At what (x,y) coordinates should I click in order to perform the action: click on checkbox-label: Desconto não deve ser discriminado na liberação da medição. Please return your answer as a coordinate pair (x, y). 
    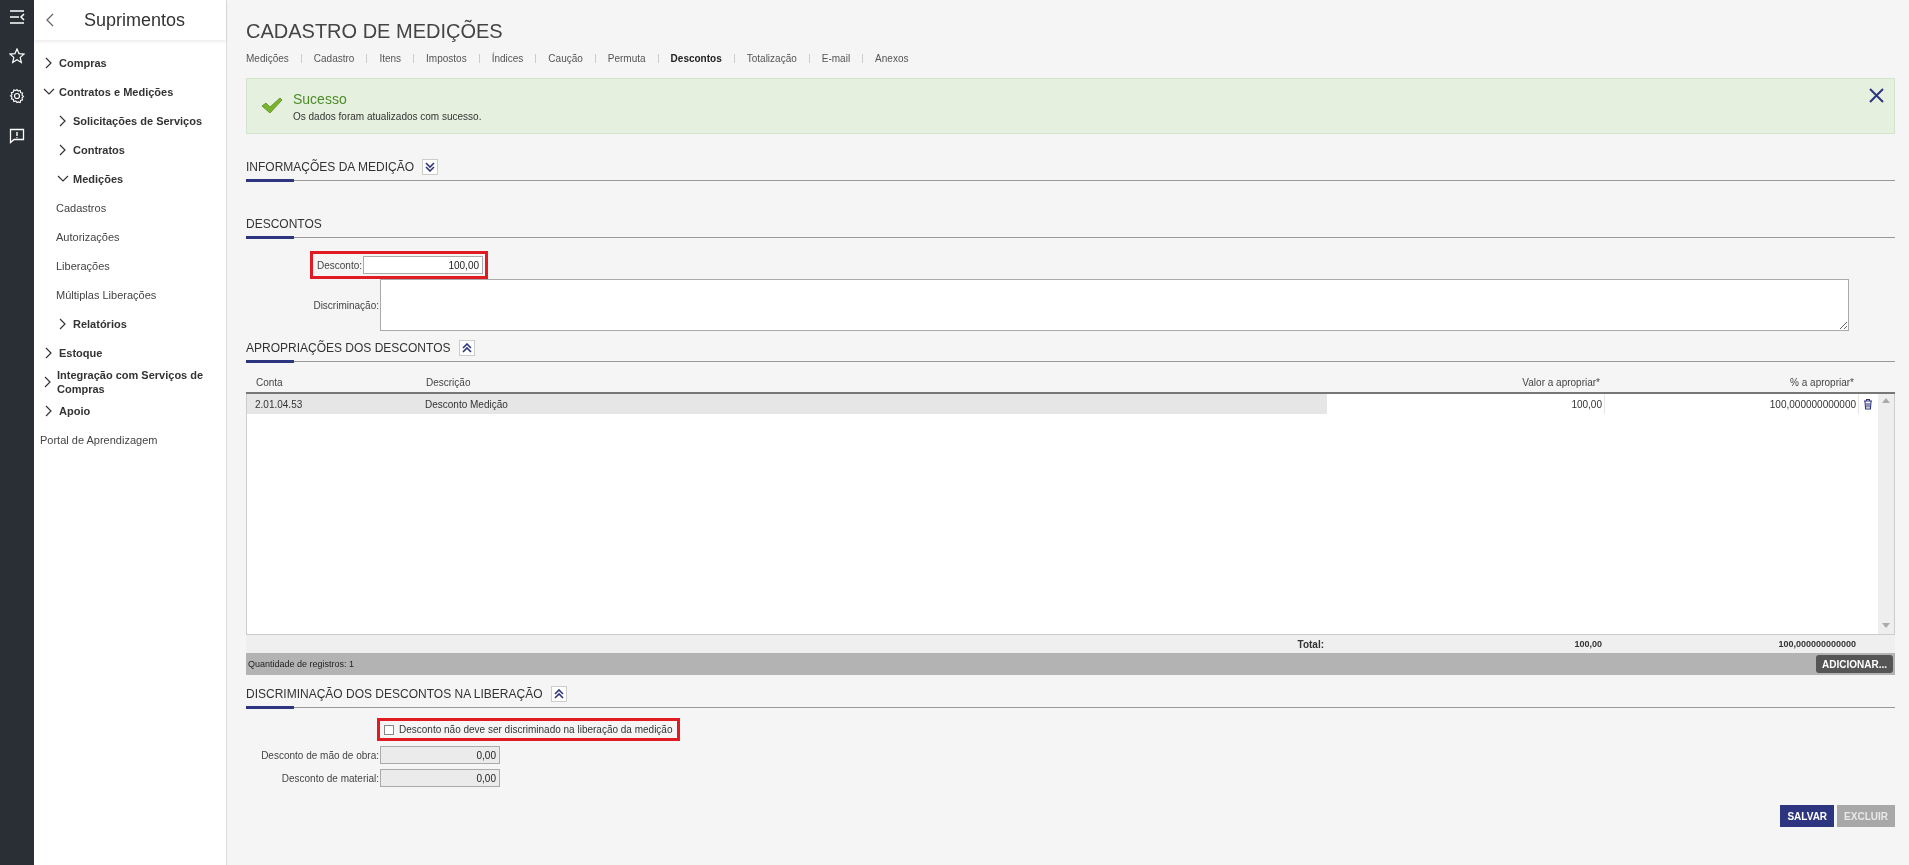
    Looking at the image, I should click on (536, 729).